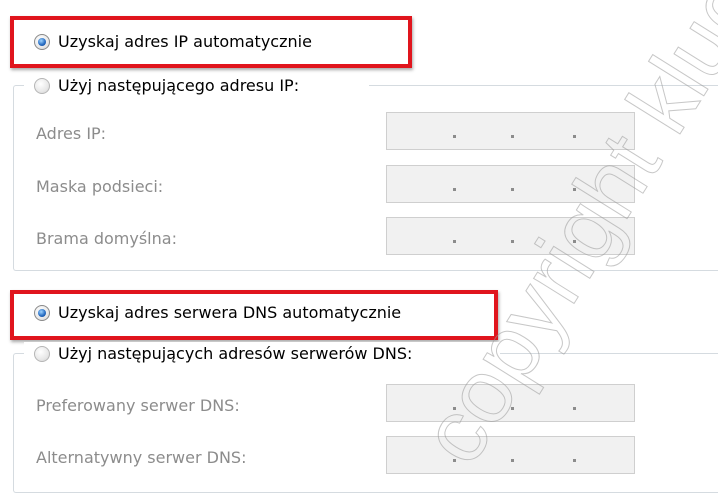 The height and width of the screenshot is (493, 718). Describe the element at coordinates (138, 405) in the screenshot. I see `field-label-preferred-dns: Preferowany serwer DNS:` at that location.